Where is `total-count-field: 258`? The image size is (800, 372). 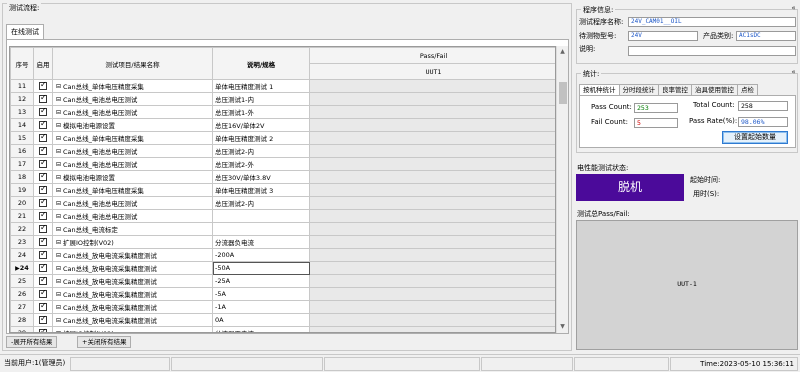 total-count-field: 258 is located at coordinates (763, 106).